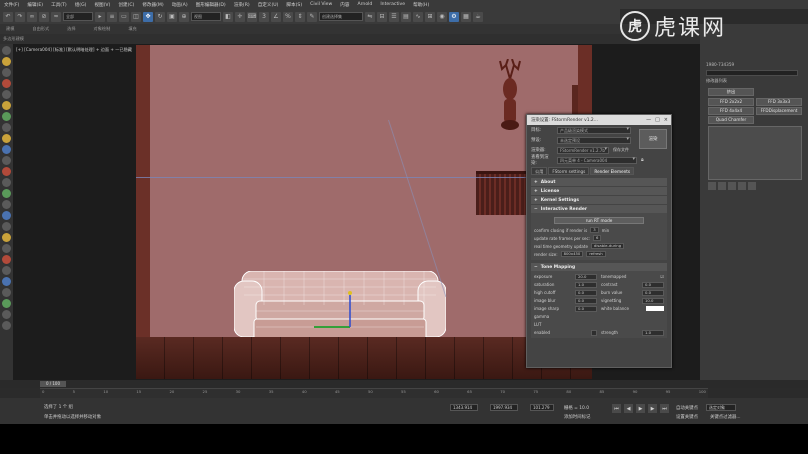  I want to click on show-end-result-icon, so click(722, 186).